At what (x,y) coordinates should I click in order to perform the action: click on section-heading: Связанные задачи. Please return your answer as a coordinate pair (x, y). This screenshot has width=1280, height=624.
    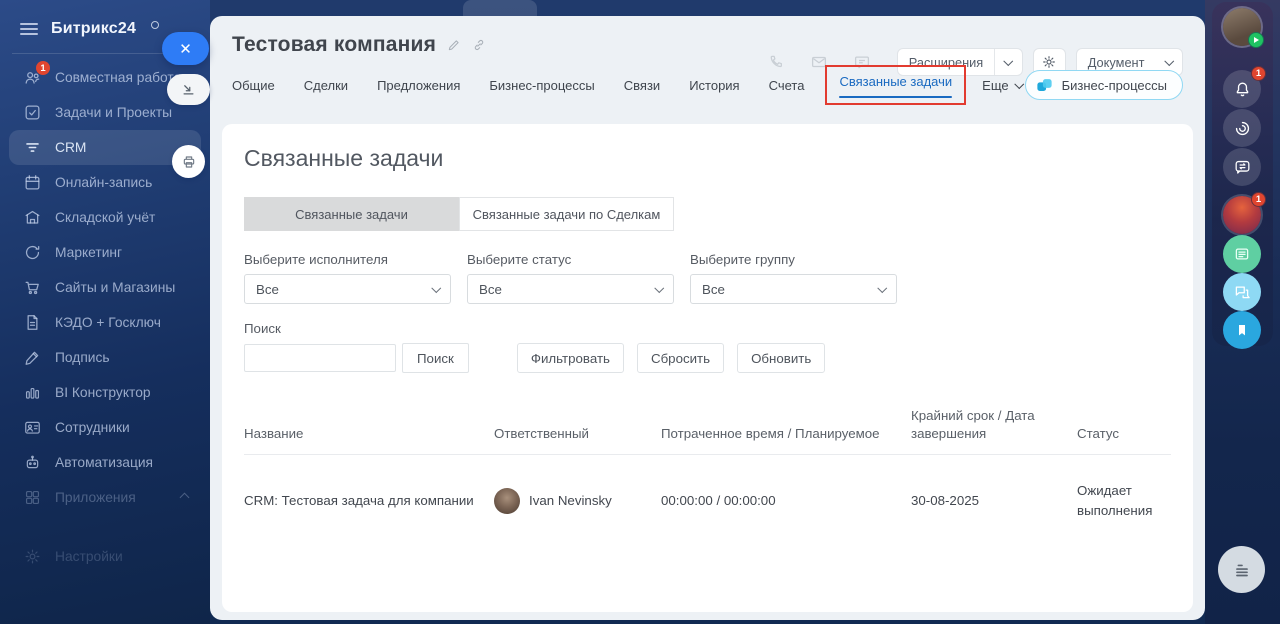
    Looking at the image, I should click on (344, 158).